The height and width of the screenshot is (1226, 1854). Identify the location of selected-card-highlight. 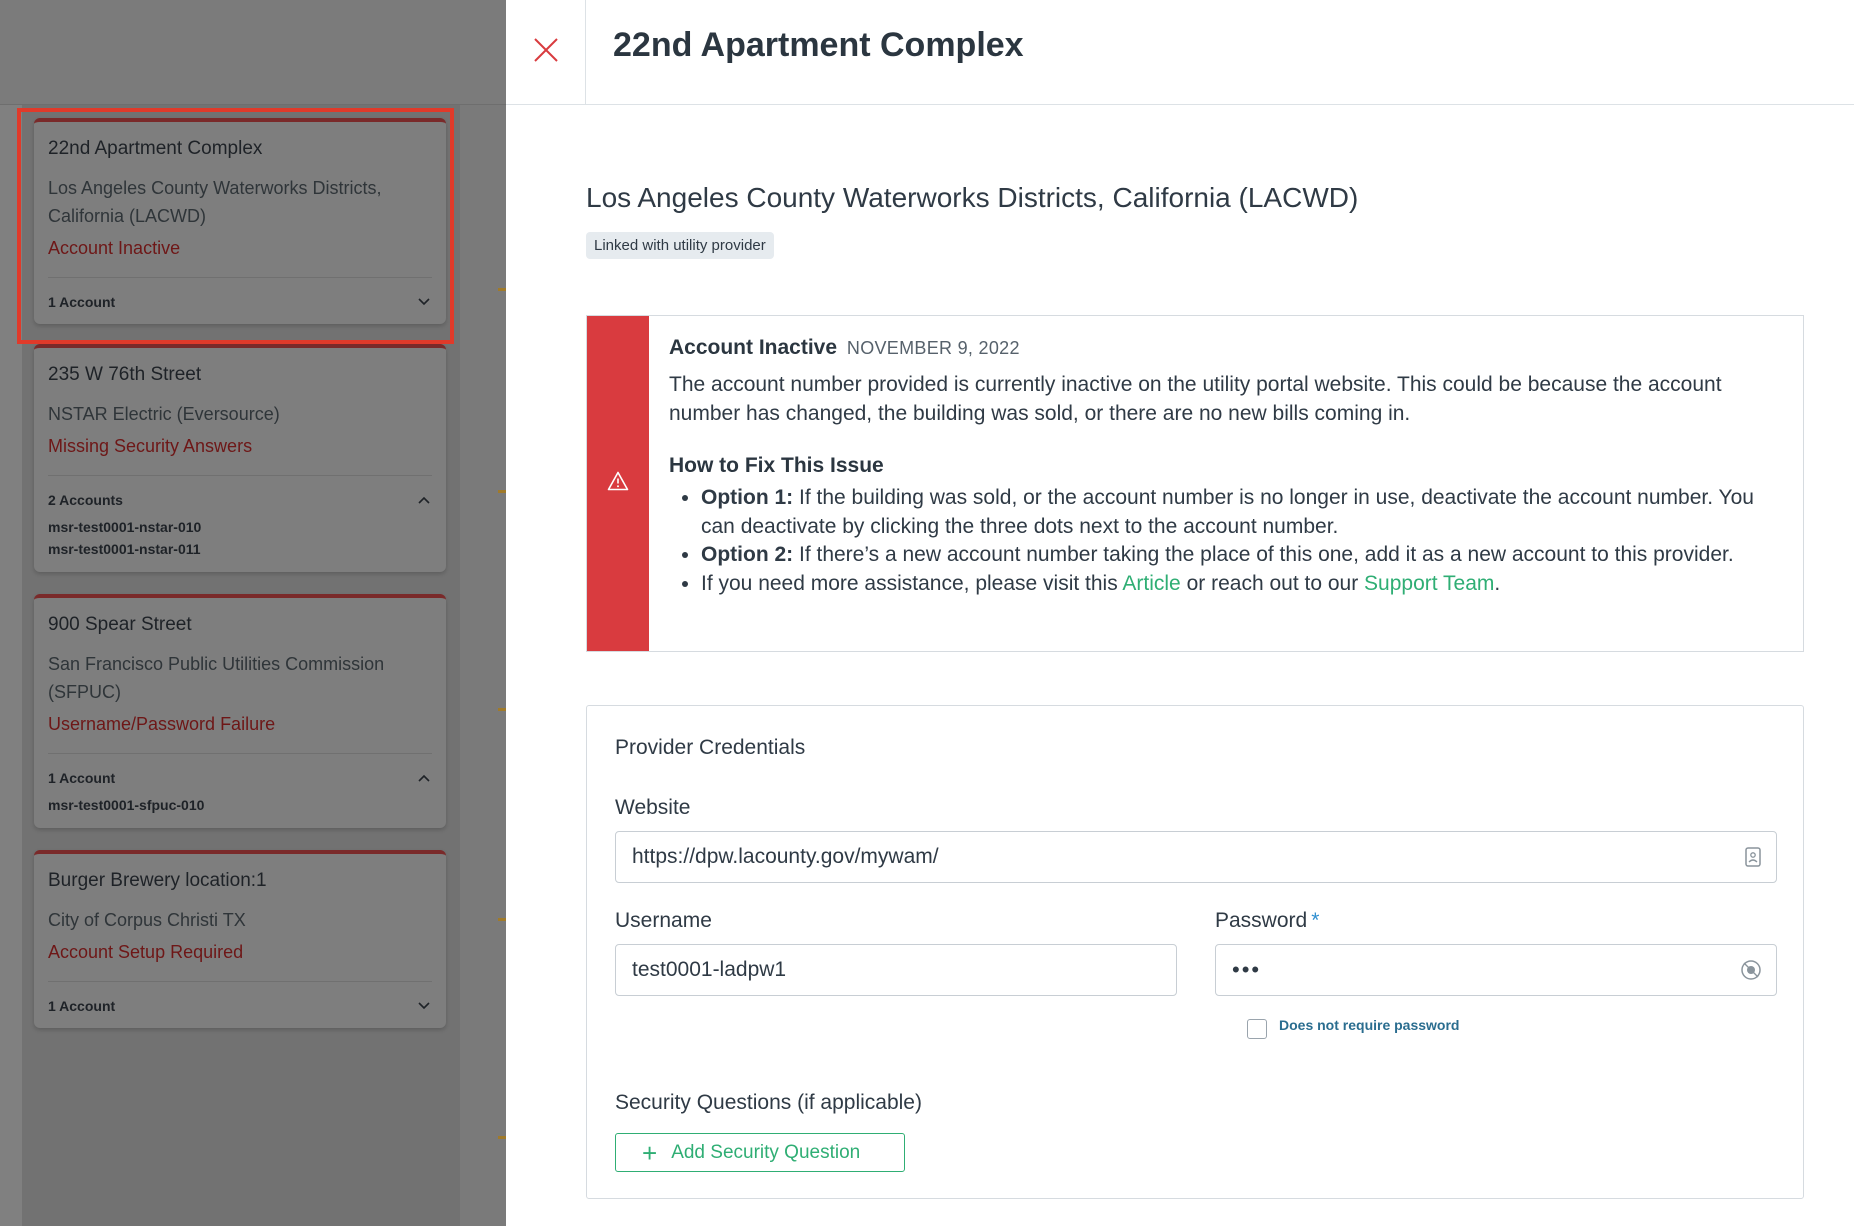
(235, 226).